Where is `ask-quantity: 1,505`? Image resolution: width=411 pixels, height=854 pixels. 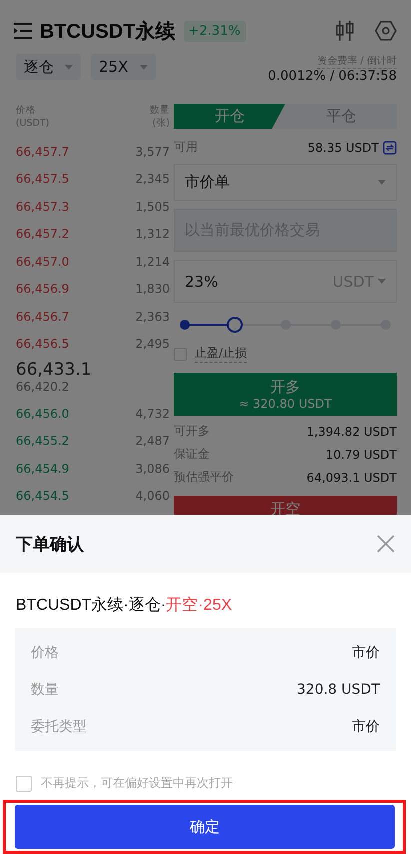
ask-quantity: 1,505 is located at coordinates (153, 207).